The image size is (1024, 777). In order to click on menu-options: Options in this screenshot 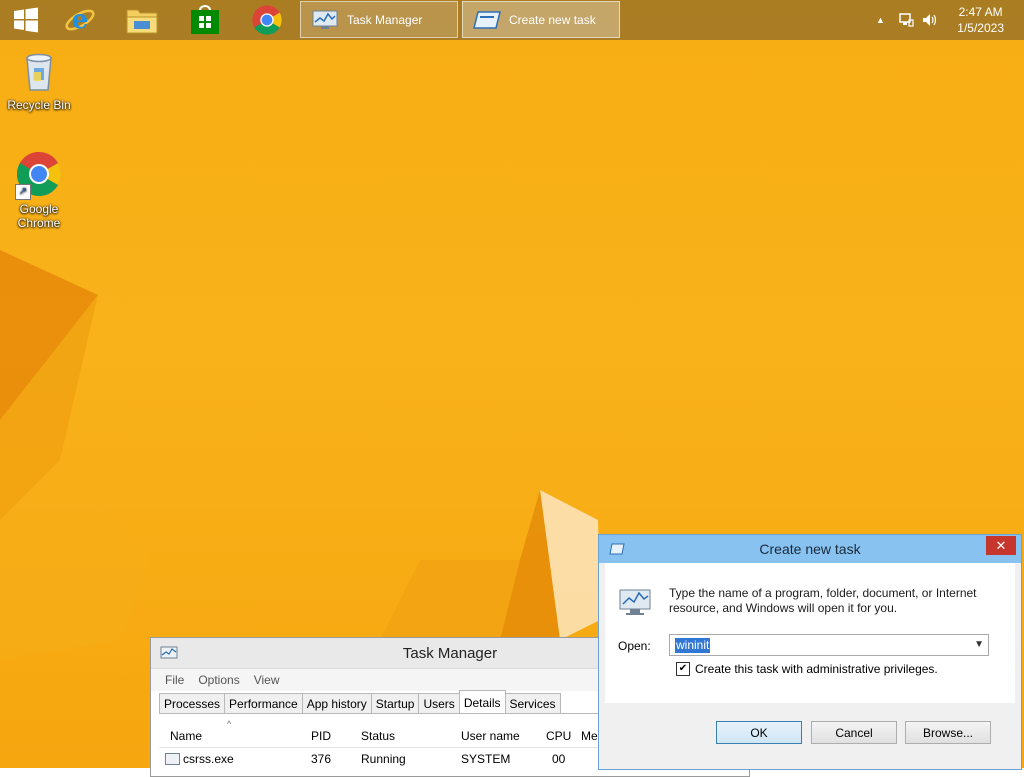, I will do `click(218, 680)`.